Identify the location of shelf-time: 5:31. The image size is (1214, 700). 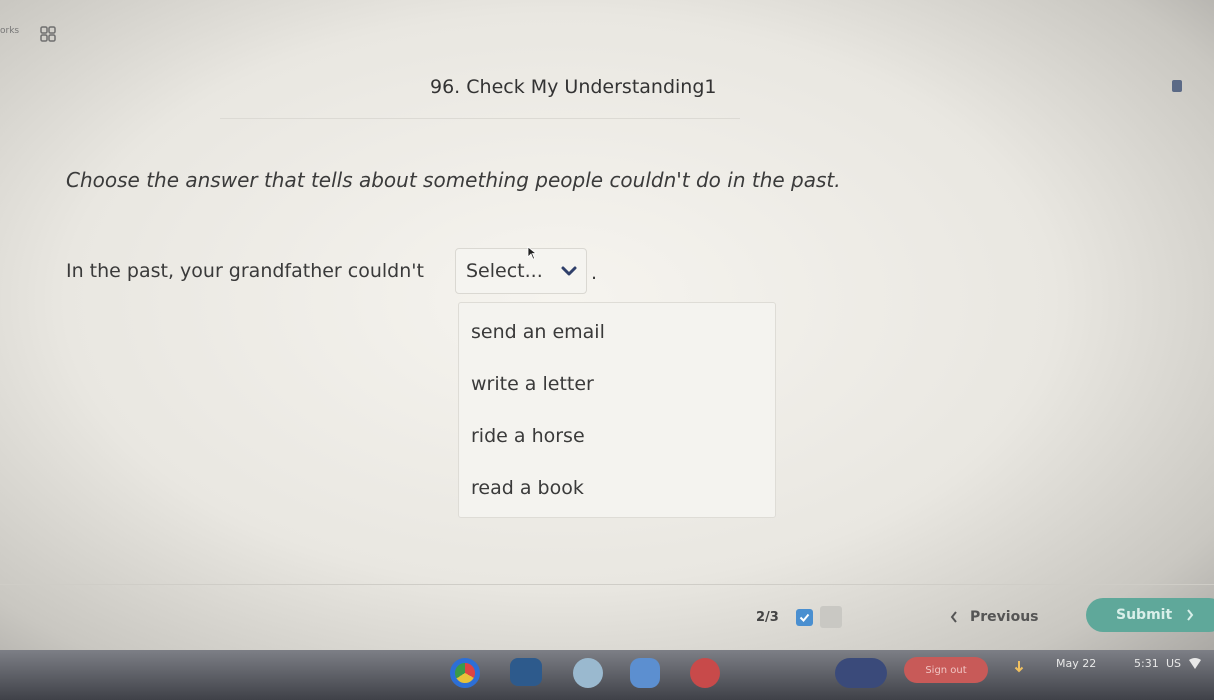
(1146, 663).